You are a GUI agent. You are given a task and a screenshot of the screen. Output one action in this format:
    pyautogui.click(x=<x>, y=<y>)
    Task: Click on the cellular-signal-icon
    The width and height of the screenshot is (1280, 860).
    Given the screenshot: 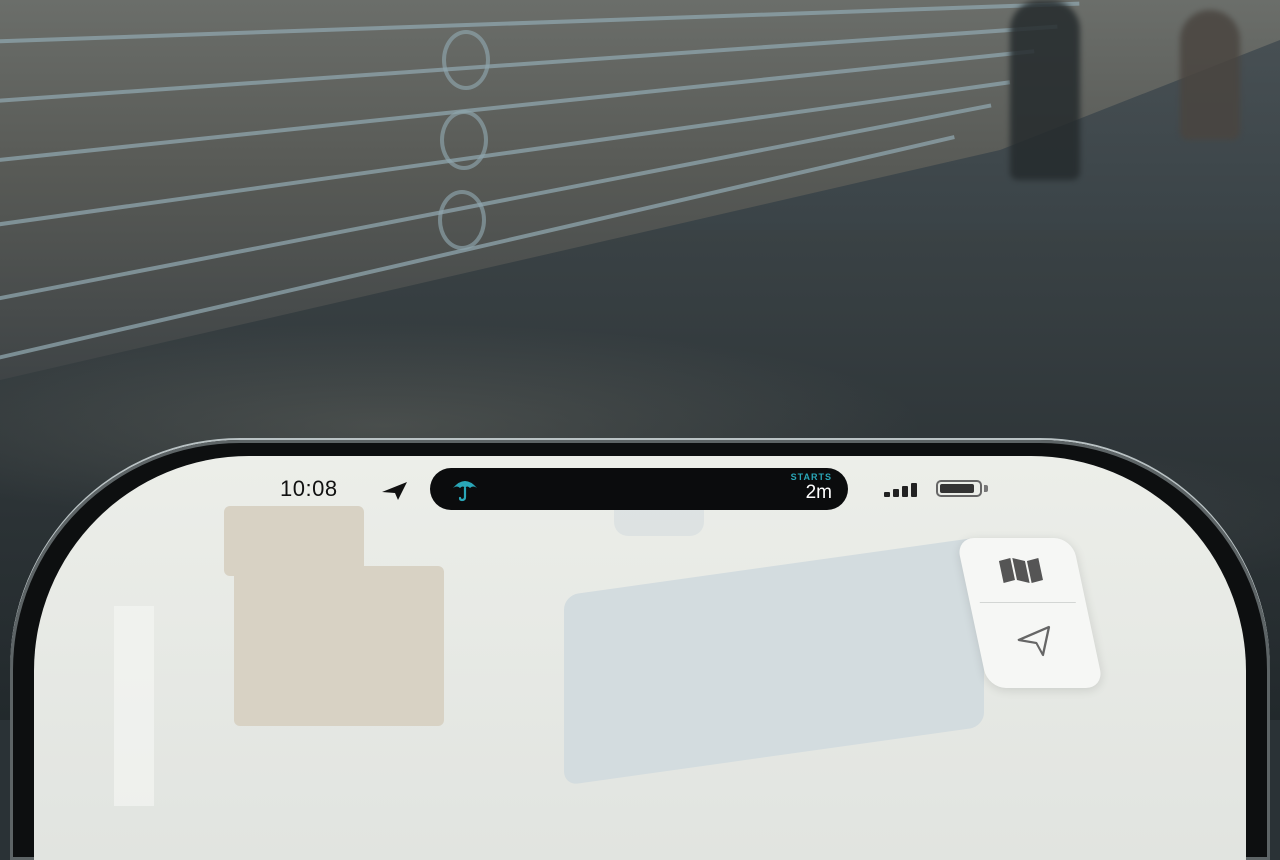 What is the action you would take?
    pyautogui.click(x=904, y=489)
    